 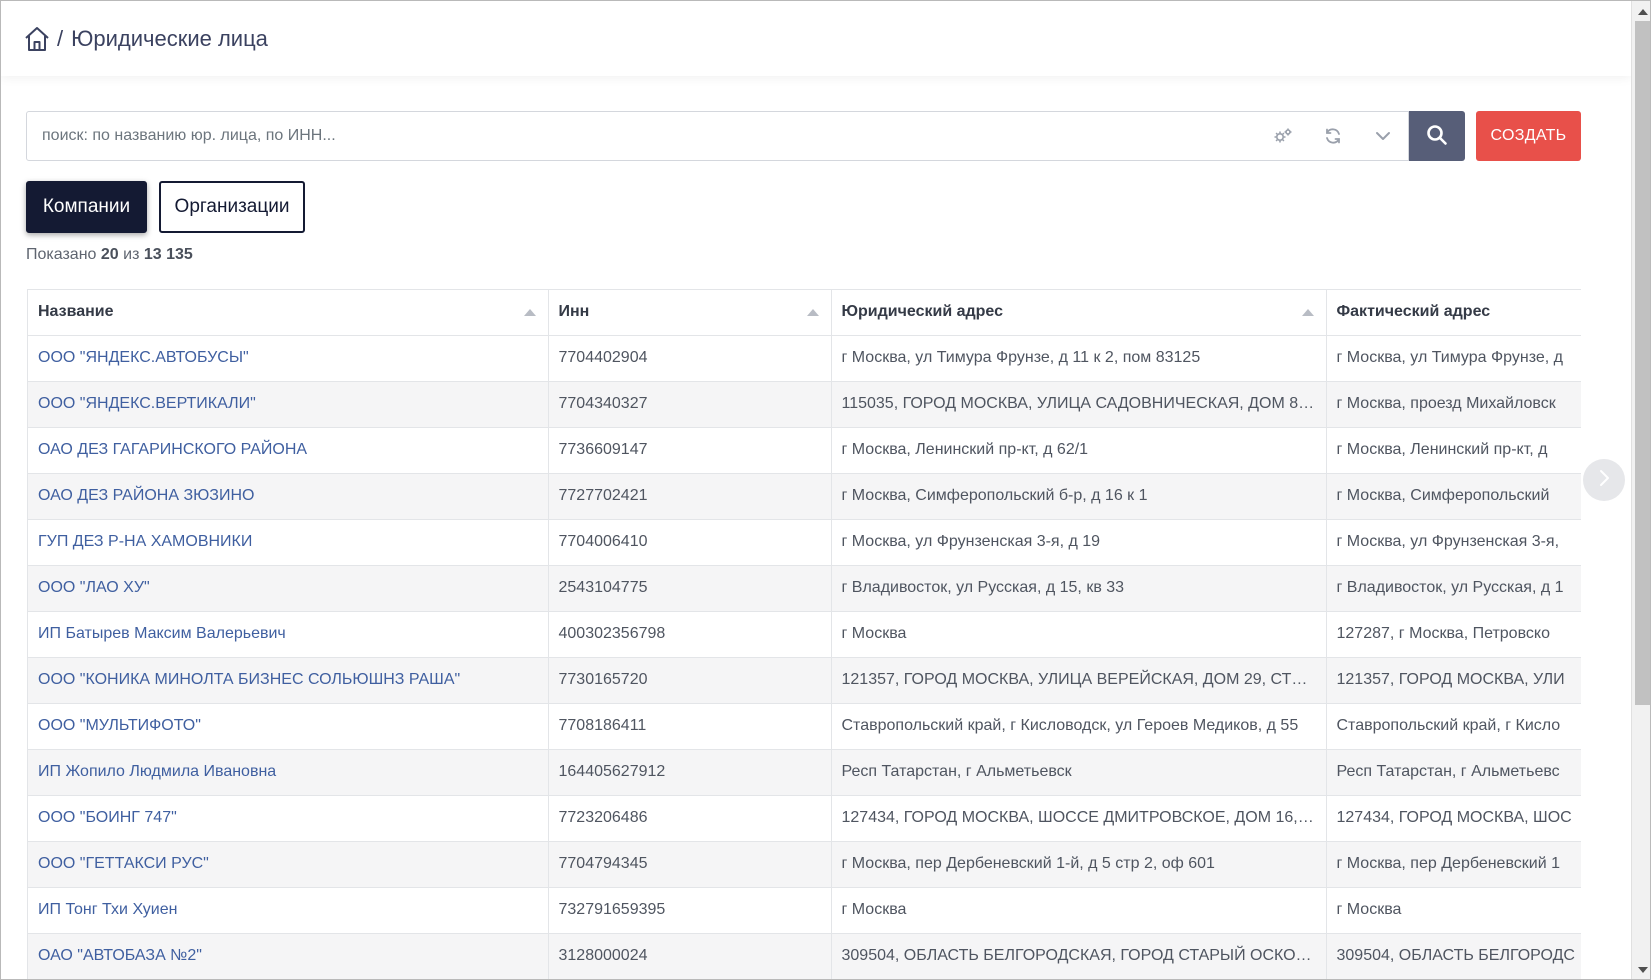 I want to click on cell-name: ИП Жопило Людмила Ивановна, so click(x=288, y=772).